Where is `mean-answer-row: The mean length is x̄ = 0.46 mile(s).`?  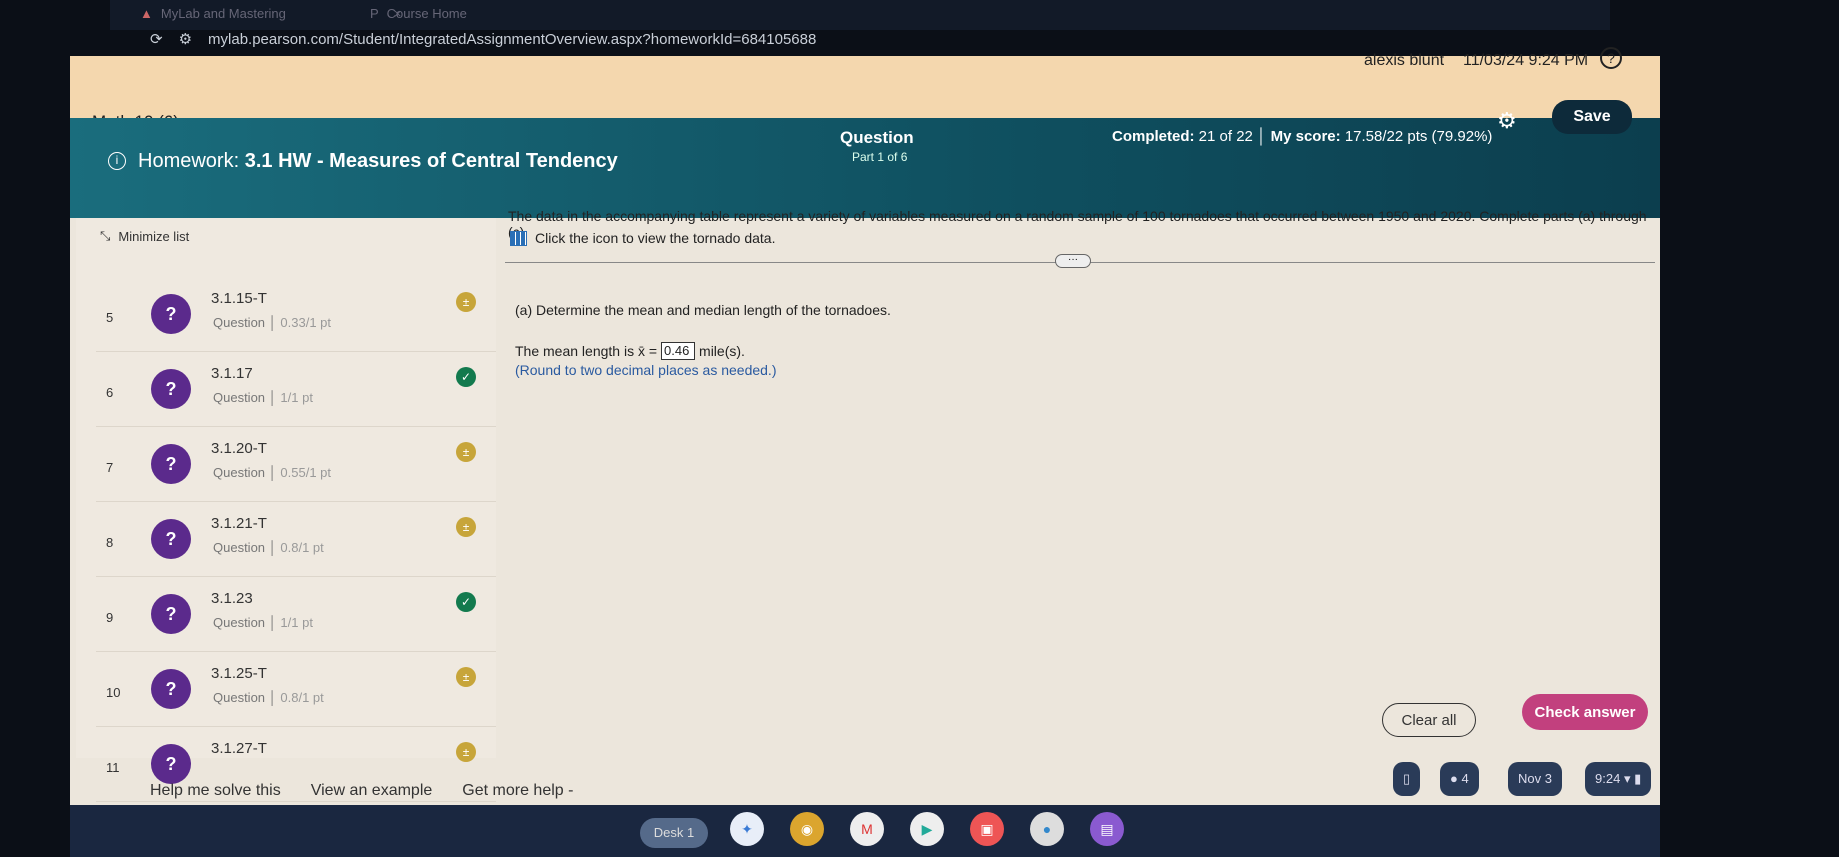 mean-answer-row: The mean length is x̄ = 0.46 mile(s). is located at coordinates (630, 351).